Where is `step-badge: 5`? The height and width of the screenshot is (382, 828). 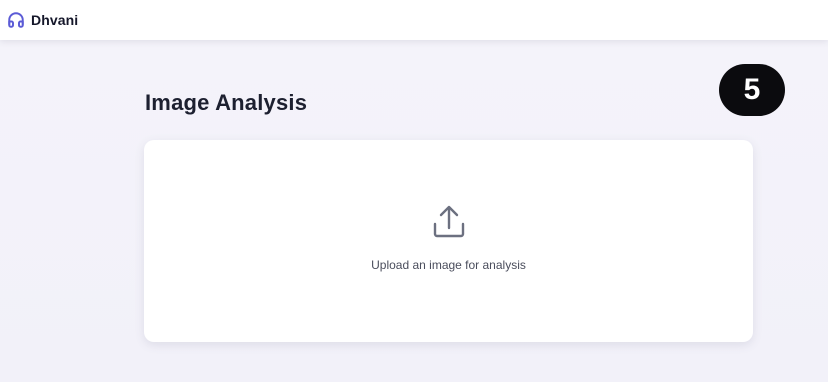 step-badge: 5 is located at coordinates (752, 90).